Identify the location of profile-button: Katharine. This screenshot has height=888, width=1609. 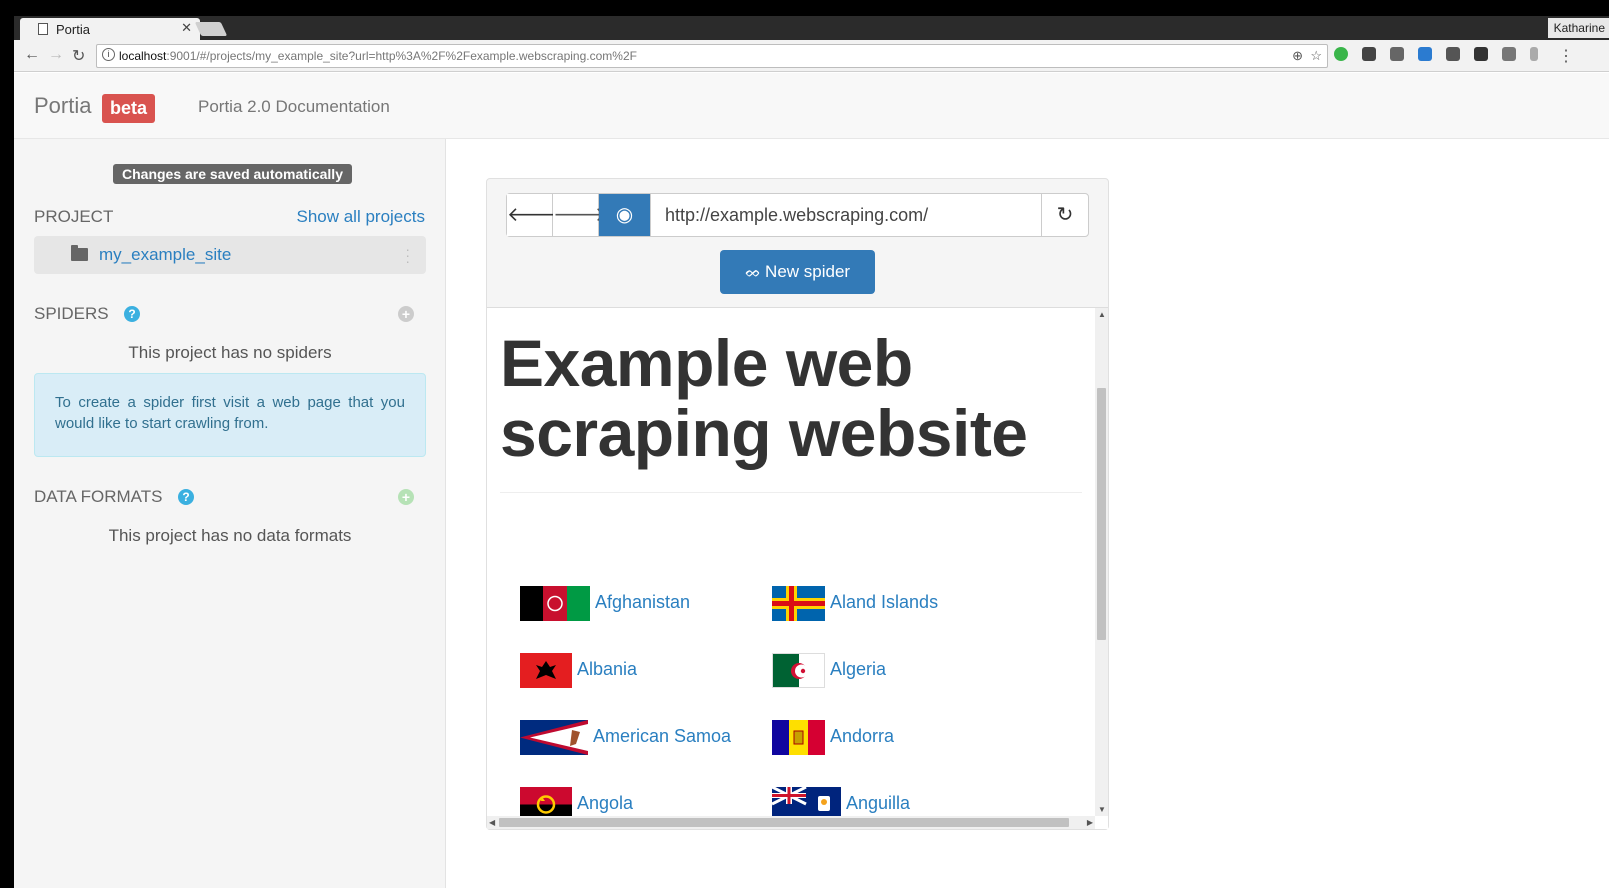
(1578, 28).